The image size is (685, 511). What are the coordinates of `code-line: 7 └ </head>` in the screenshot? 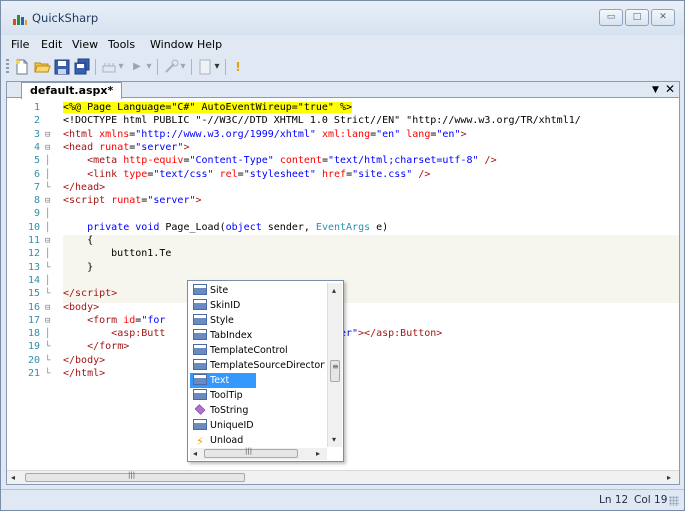 It's located at (343, 188).